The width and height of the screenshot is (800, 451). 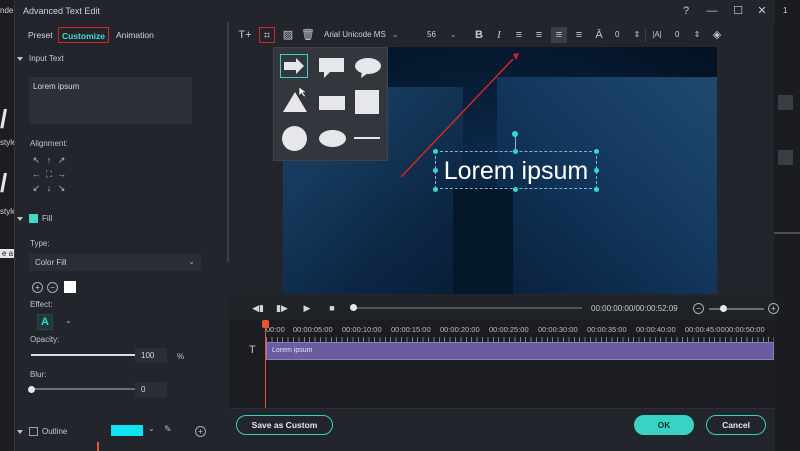 What do you see at coordinates (61, 11) in the screenshot?
I see `dialog-title: Advanced Text Edit` at bounding box center [61, 11].